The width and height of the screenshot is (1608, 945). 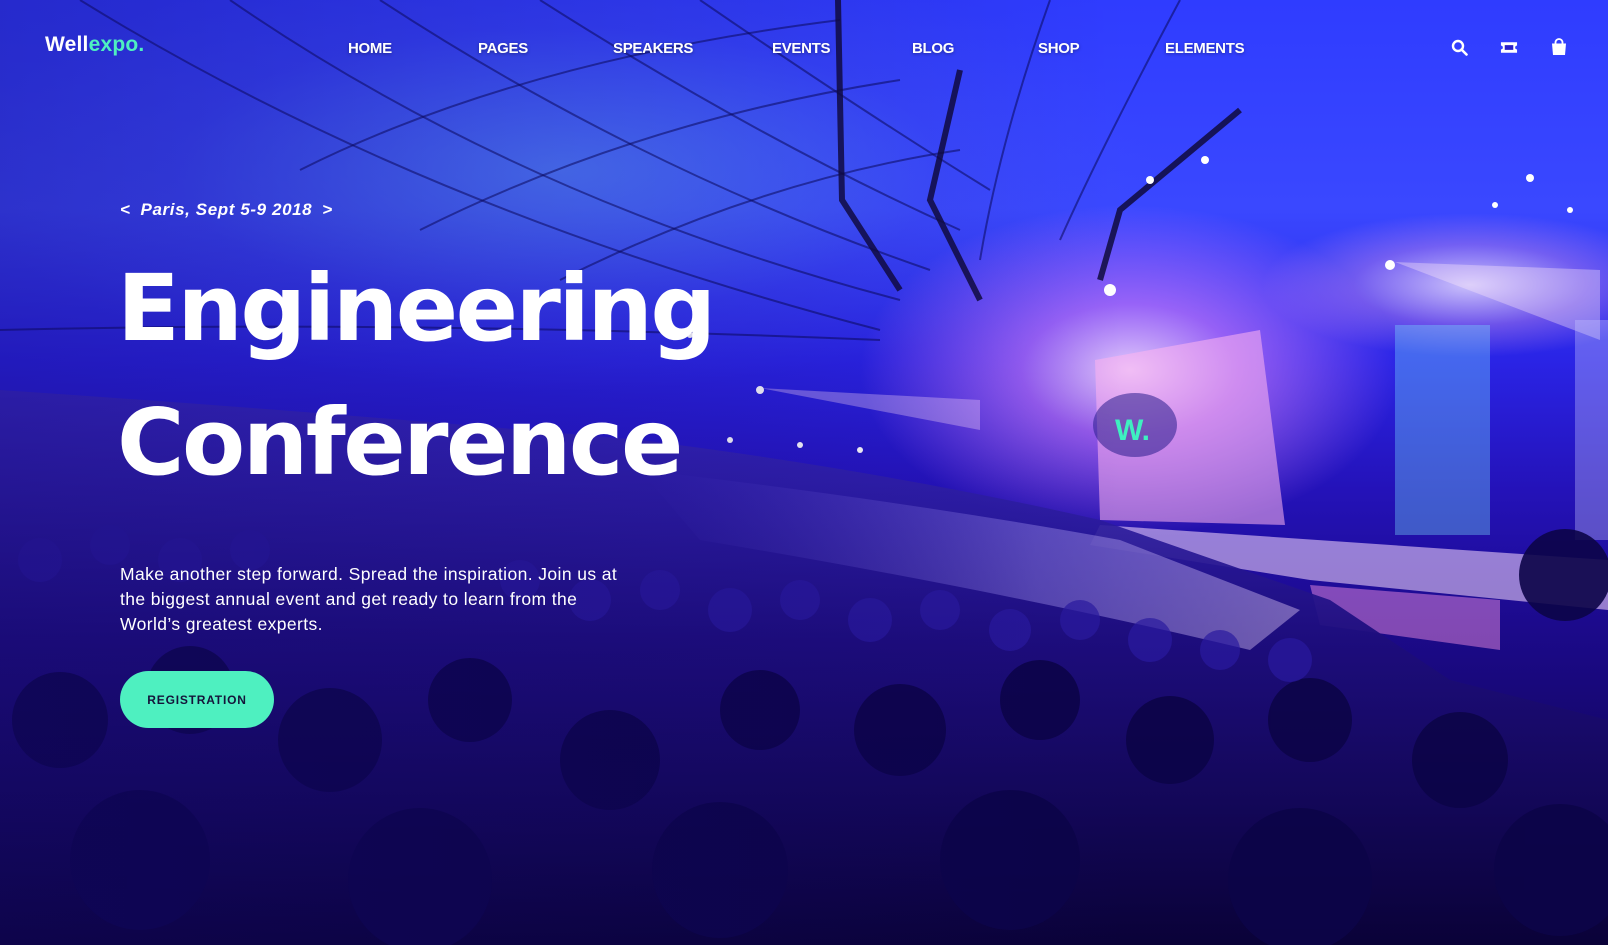 I want to click on date-prev-arrow: <, so click(x=125, y=210).